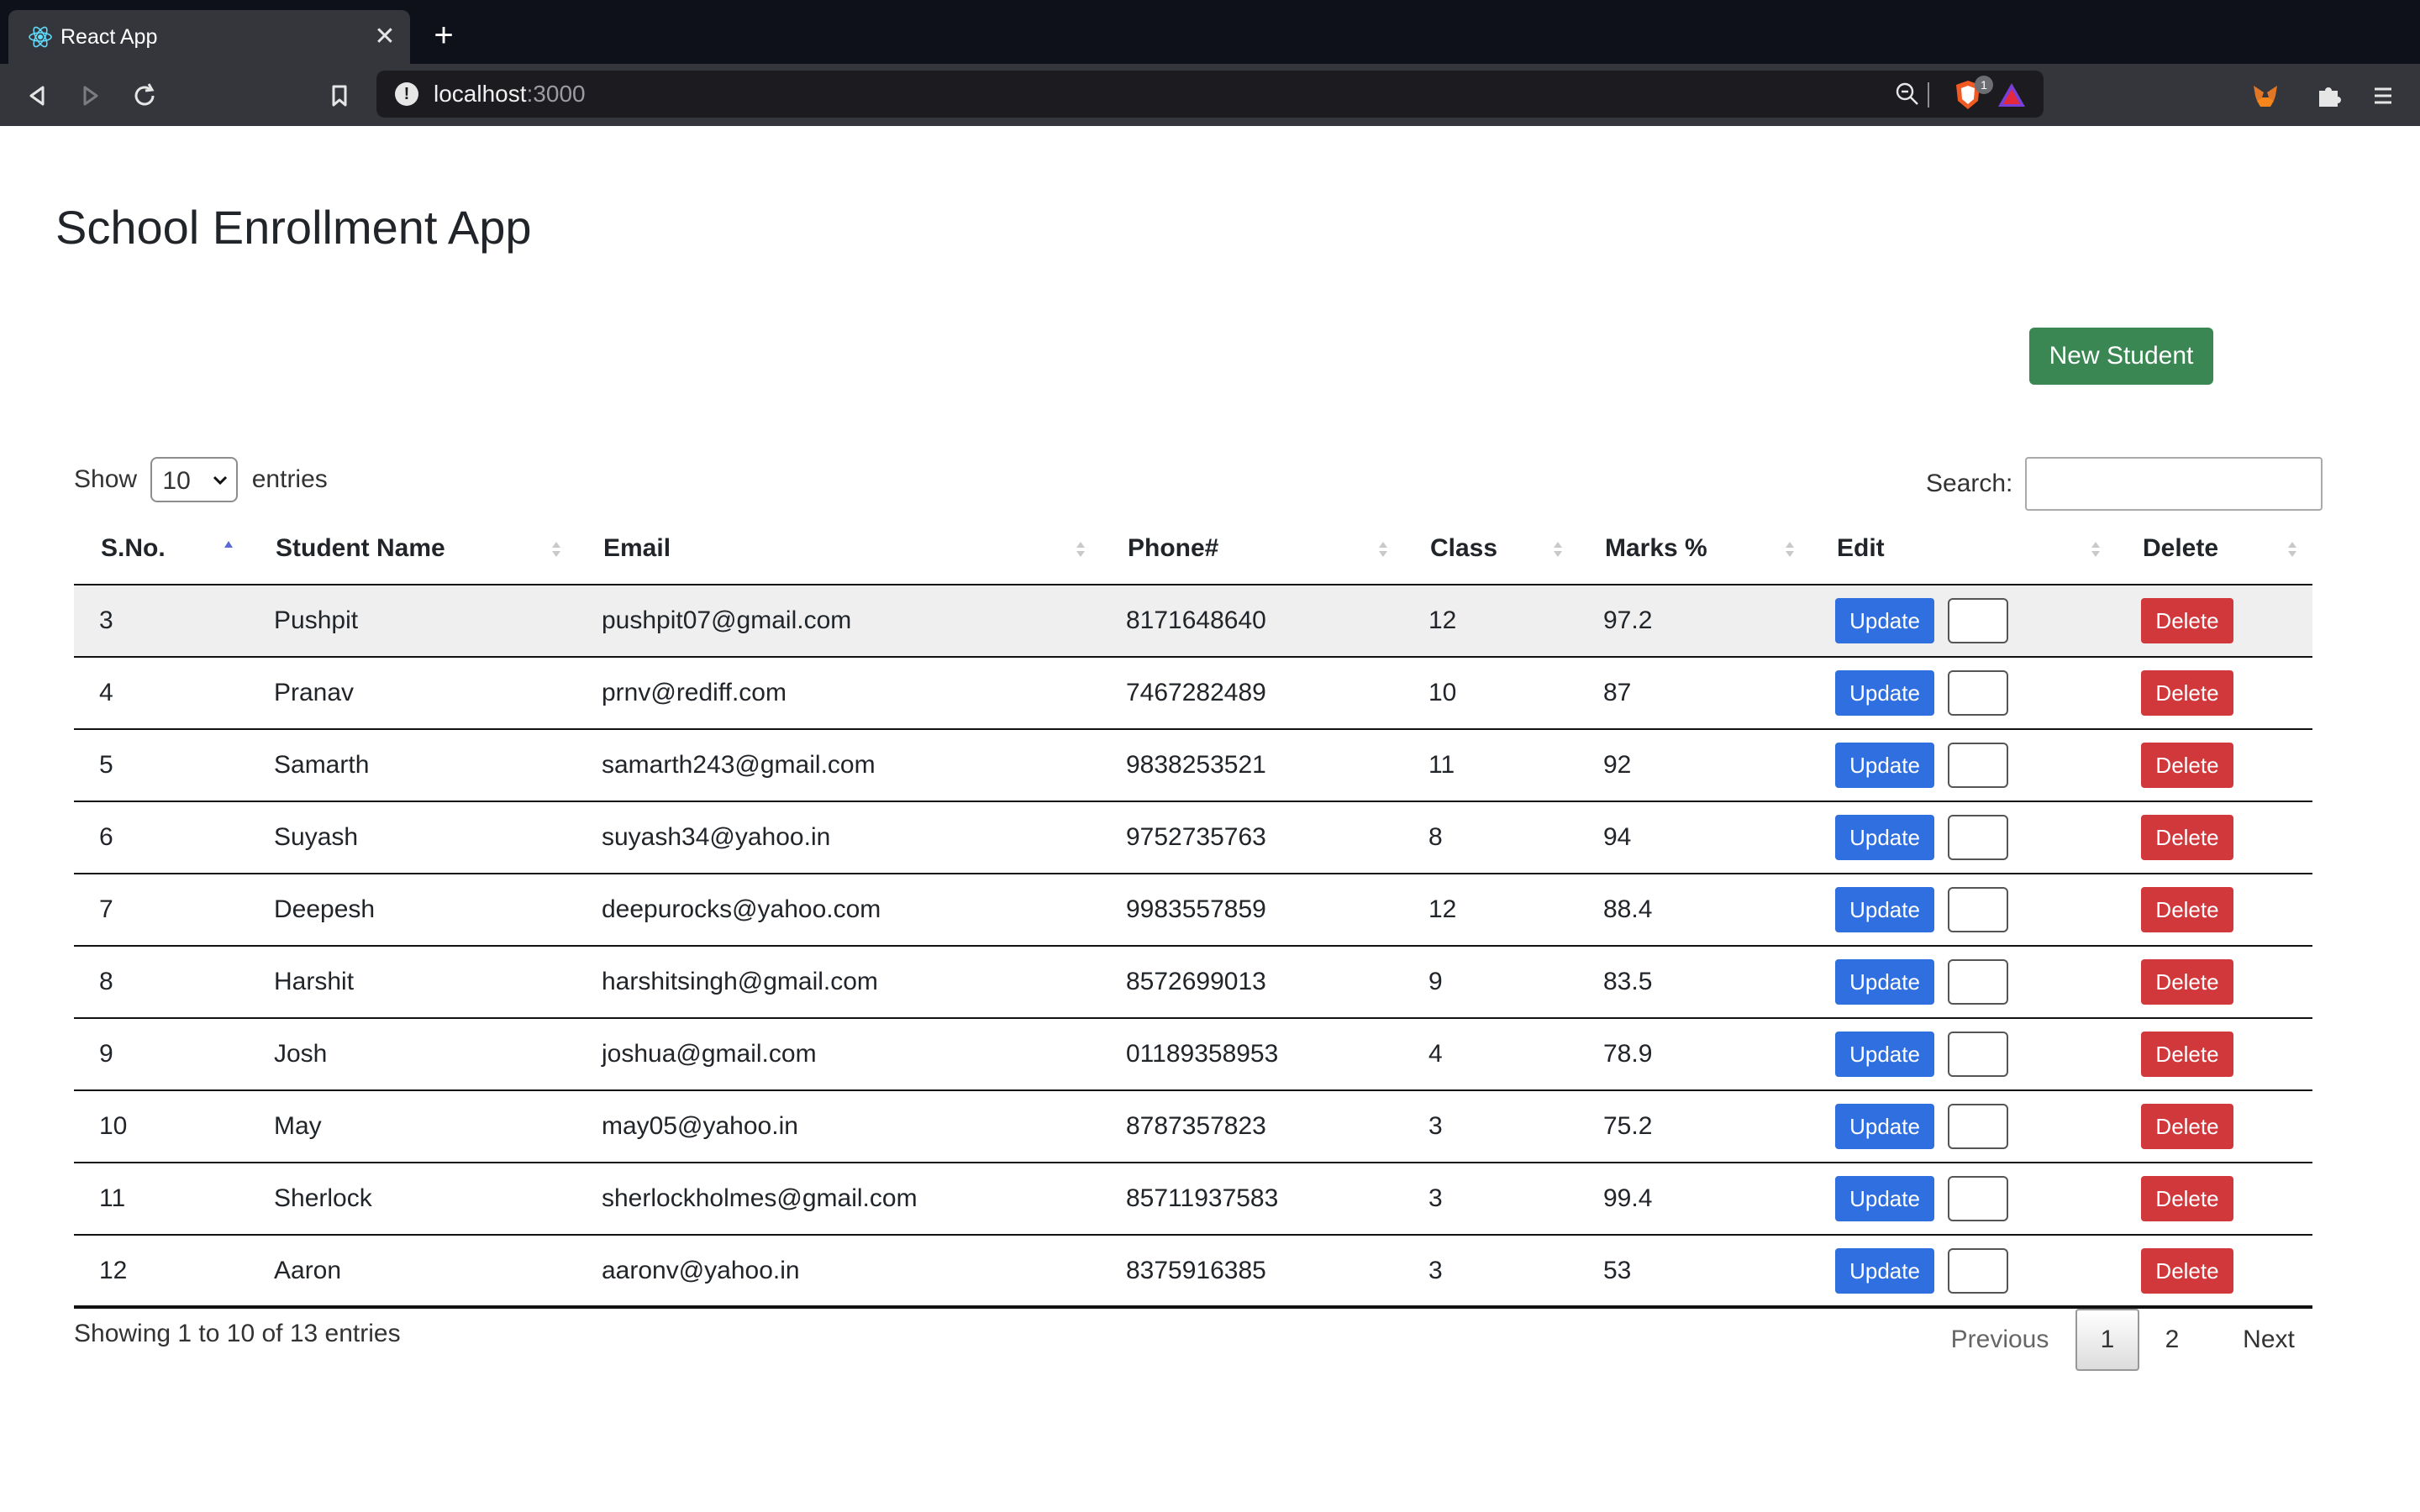 Image resolution: width=2420 pixels, height=1512 pixels. Describe the element at coordinates (2107, 1340) in the screenshot. I see `page-button-1: 1` at that location.